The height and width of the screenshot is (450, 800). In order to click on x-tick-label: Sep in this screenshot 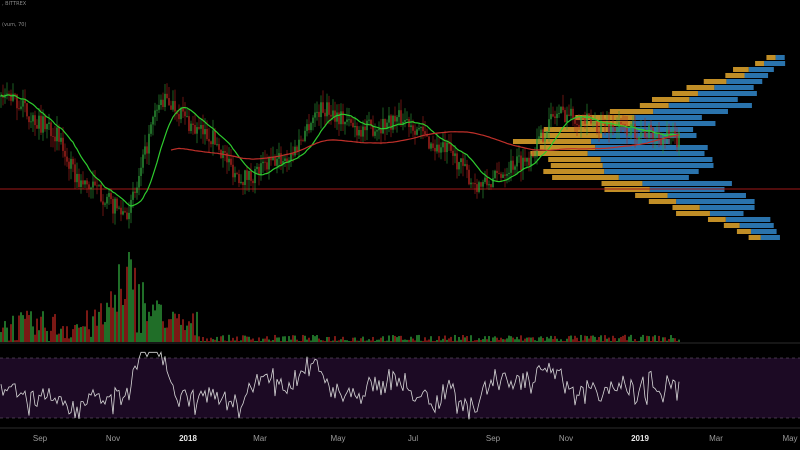, I will do `click(40, 438)`.